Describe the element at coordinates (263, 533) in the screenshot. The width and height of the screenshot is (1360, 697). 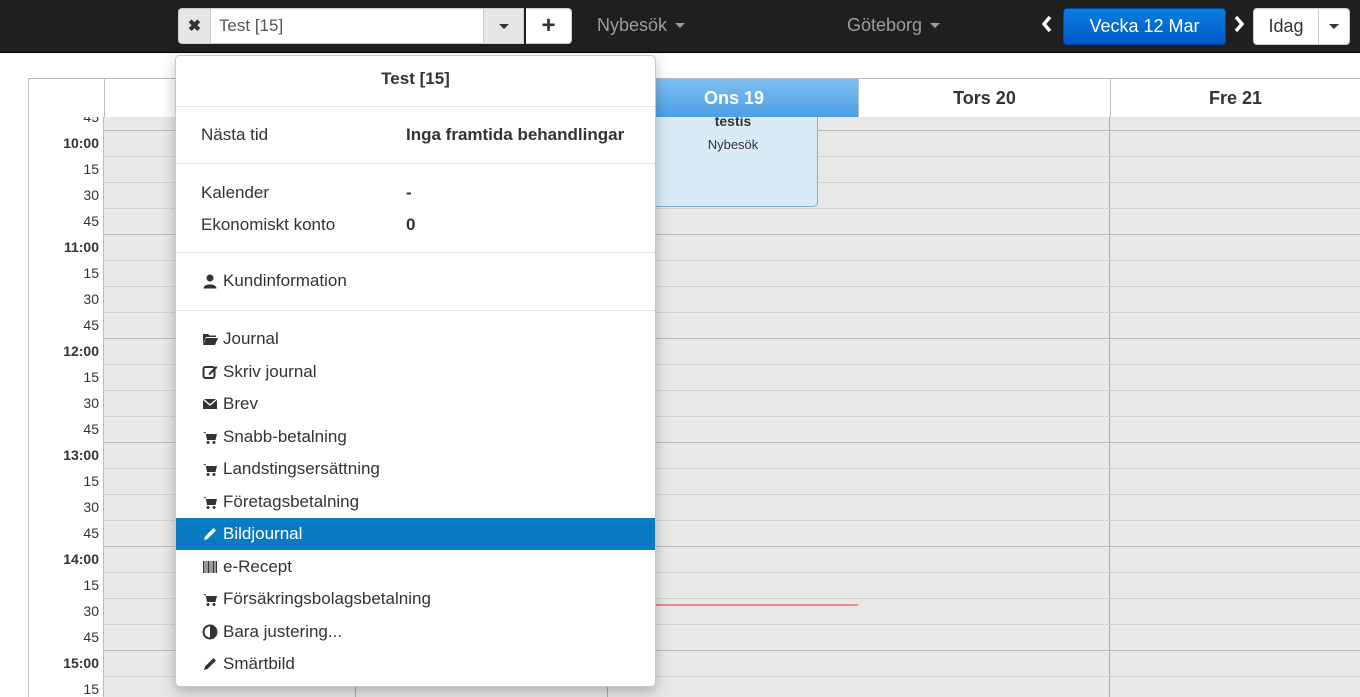
I see `menu-item-label: Bildjournal` at that location.